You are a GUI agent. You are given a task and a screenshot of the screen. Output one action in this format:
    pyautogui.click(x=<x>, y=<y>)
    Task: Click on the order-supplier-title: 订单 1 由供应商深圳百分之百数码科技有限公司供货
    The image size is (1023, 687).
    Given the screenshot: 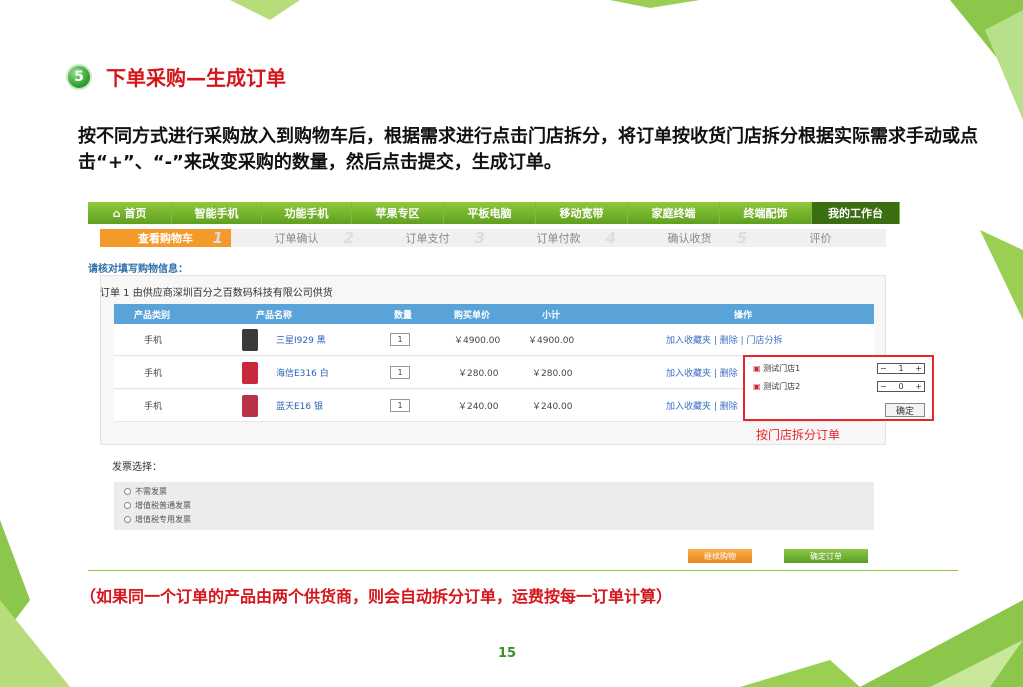 What is the action you would take?
    pyautogui.click(x=216, y=293)
    